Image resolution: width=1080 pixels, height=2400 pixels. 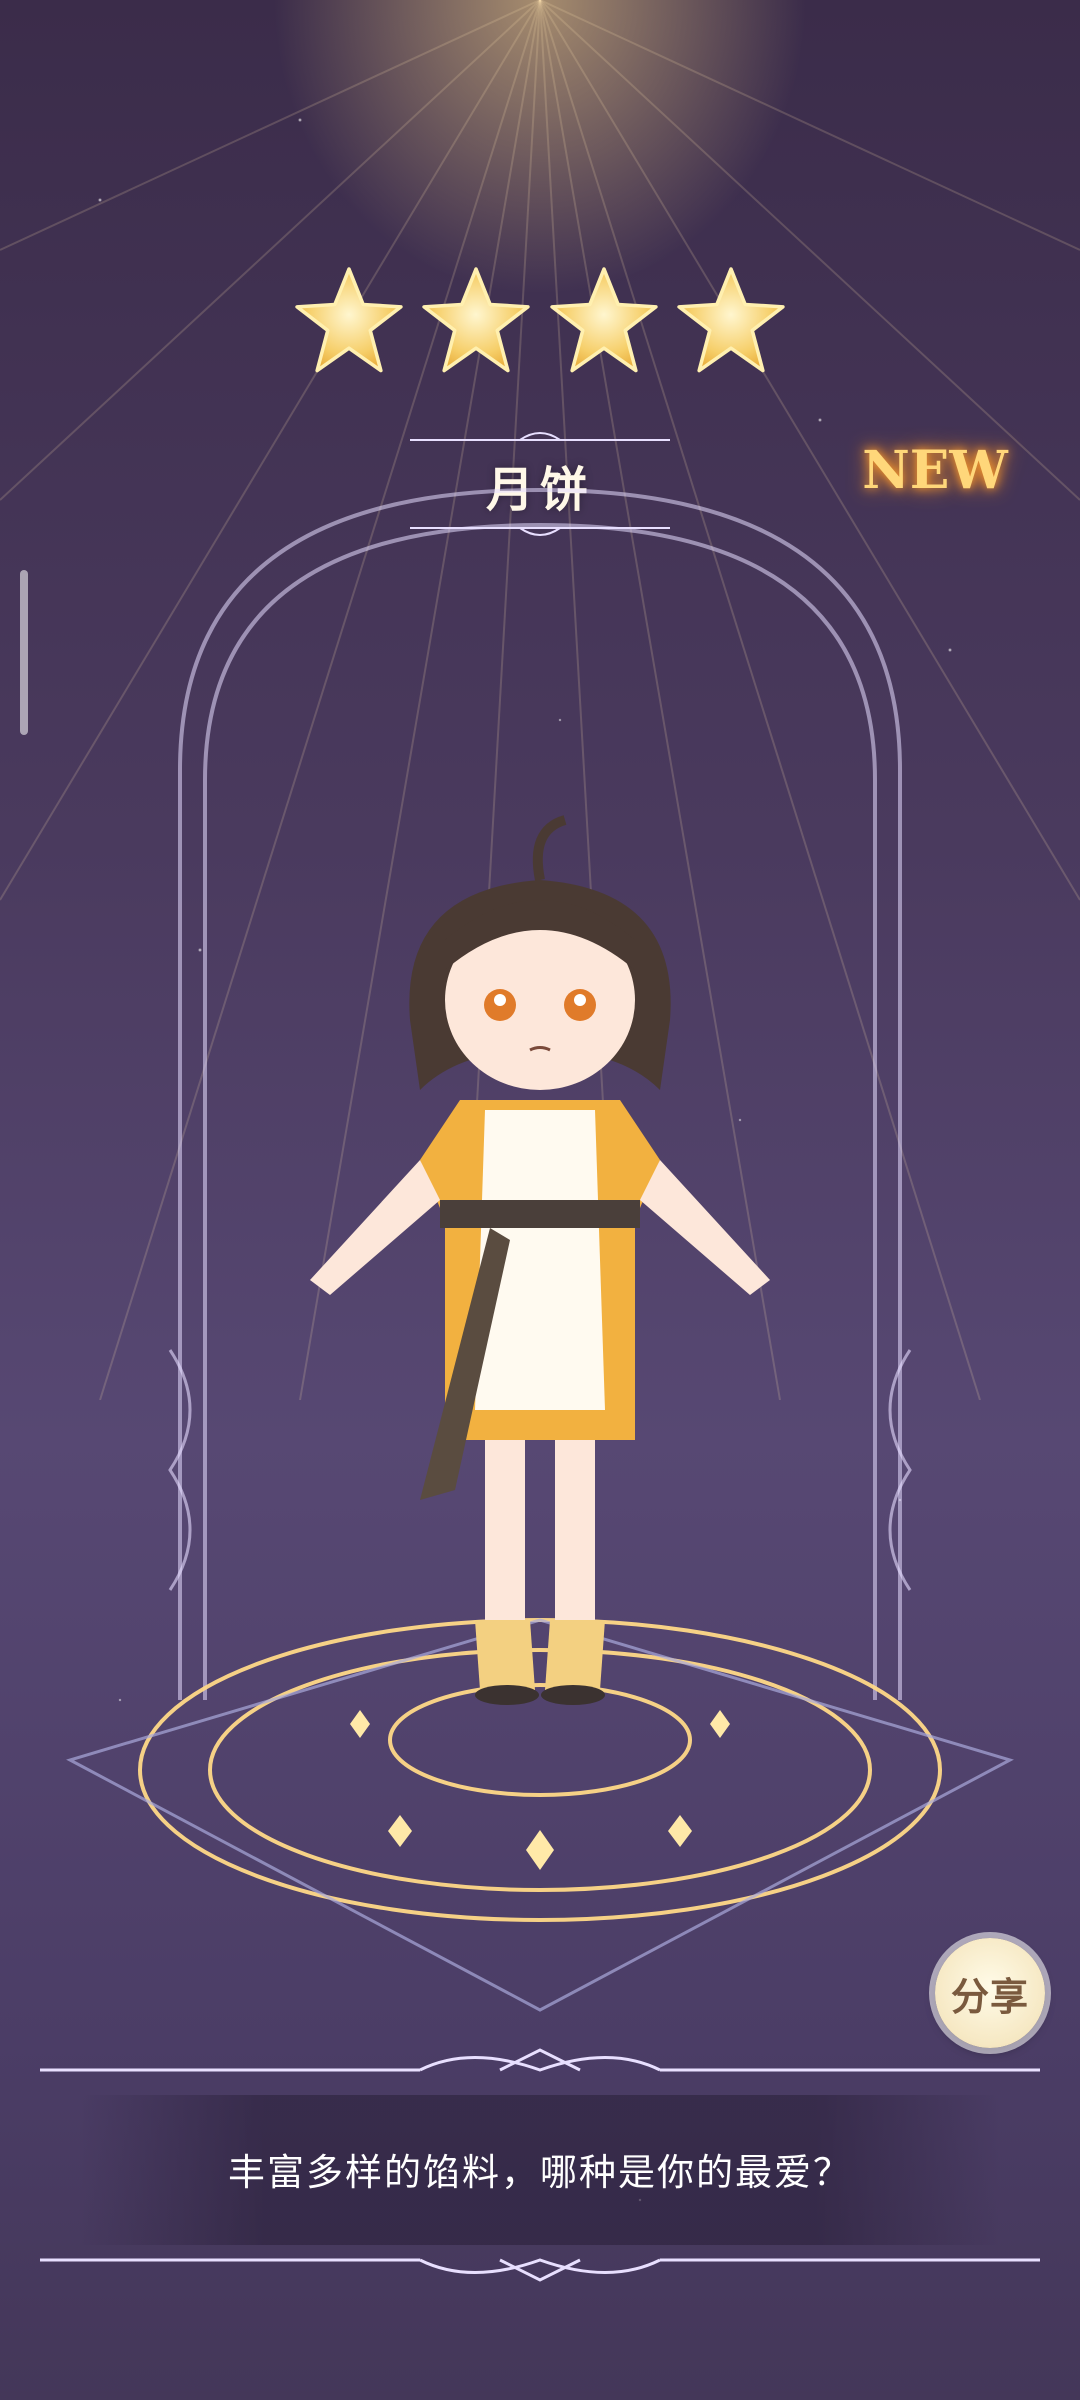 What do you see at coordinates (540, 2270) in the screenshot?
I see `bottom-divider` at bounding box center [540, 2270].